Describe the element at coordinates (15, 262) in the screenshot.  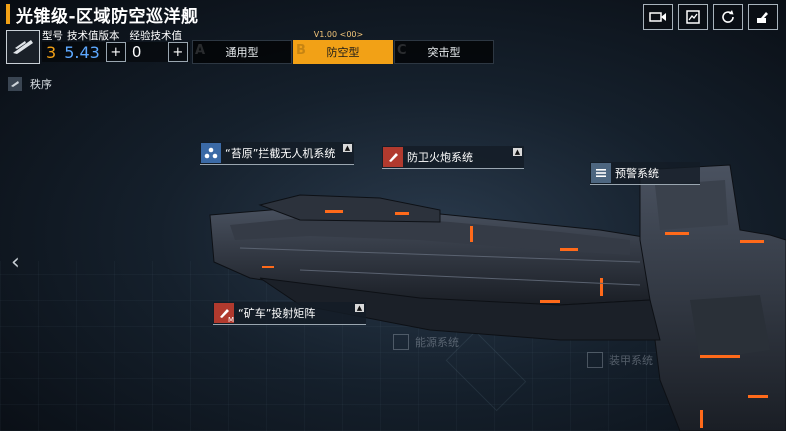
I see `chevron-left-icon: ‹` at that location.